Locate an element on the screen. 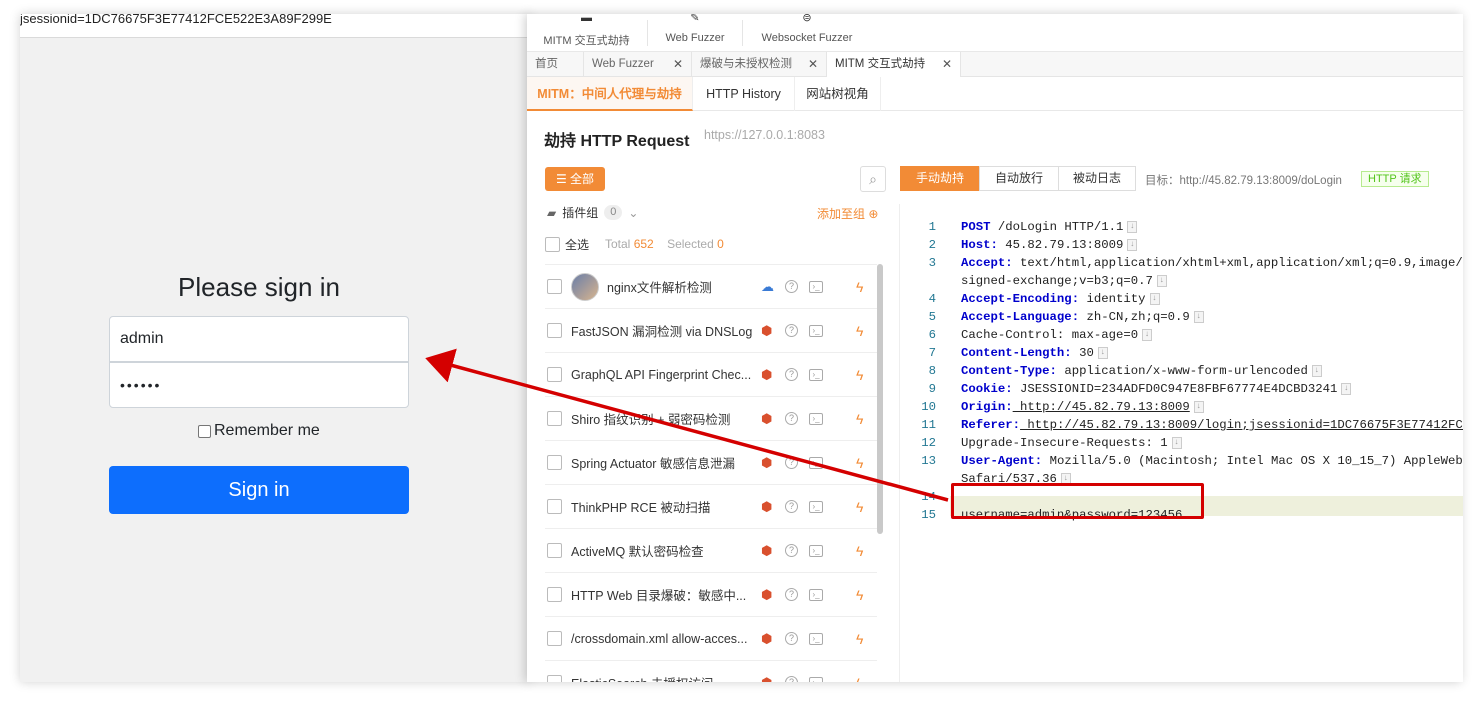 This screenshot has width=1483, height=702. list-item: GraphQL API Fingerprint Chec... ⬢ ? ›_ ϟ is located at coordinates (711, 374).